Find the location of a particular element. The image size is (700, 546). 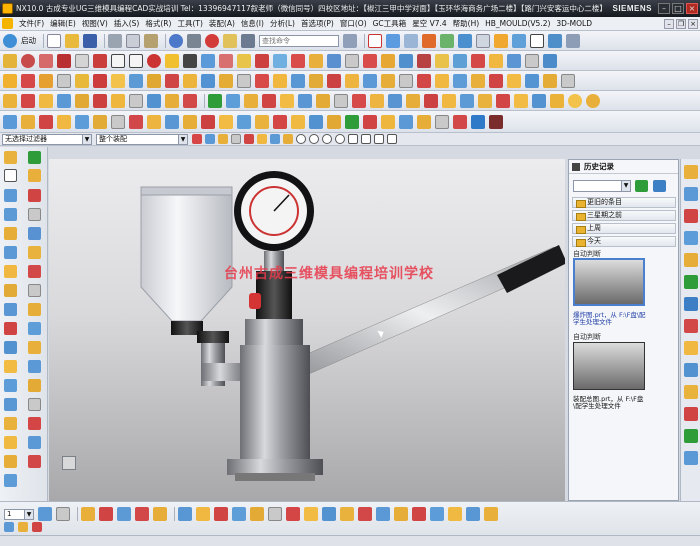

pattern-feature-icon is located at coordinates (442, 80).